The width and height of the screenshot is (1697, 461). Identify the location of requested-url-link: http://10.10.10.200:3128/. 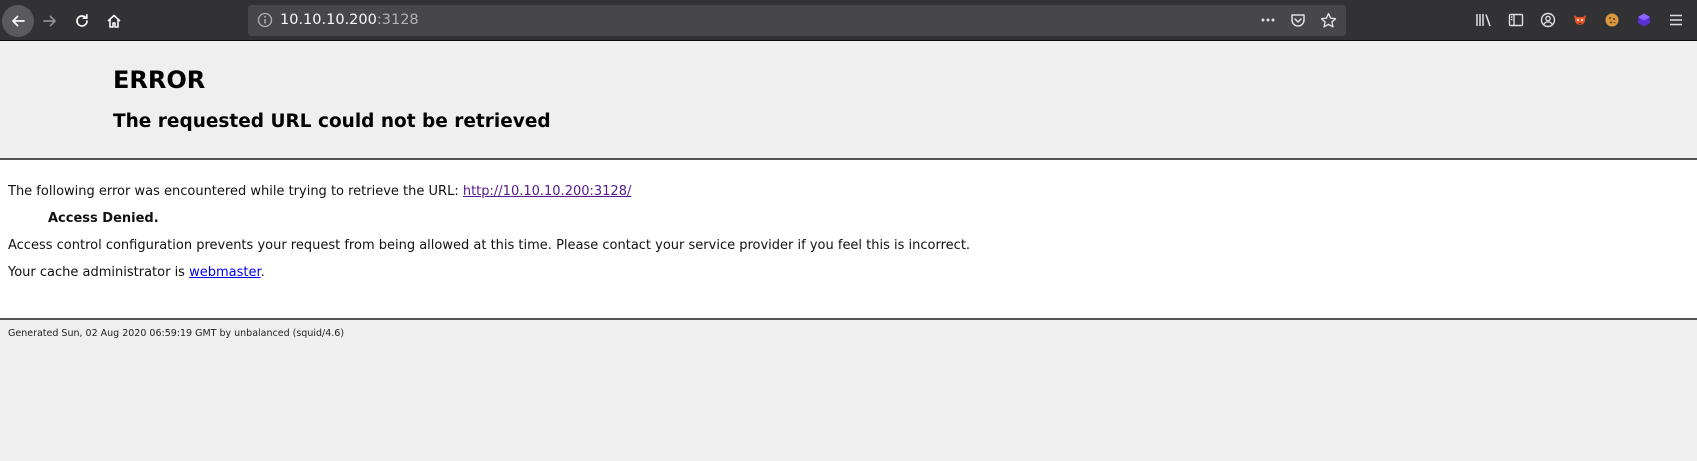
(547, 191).